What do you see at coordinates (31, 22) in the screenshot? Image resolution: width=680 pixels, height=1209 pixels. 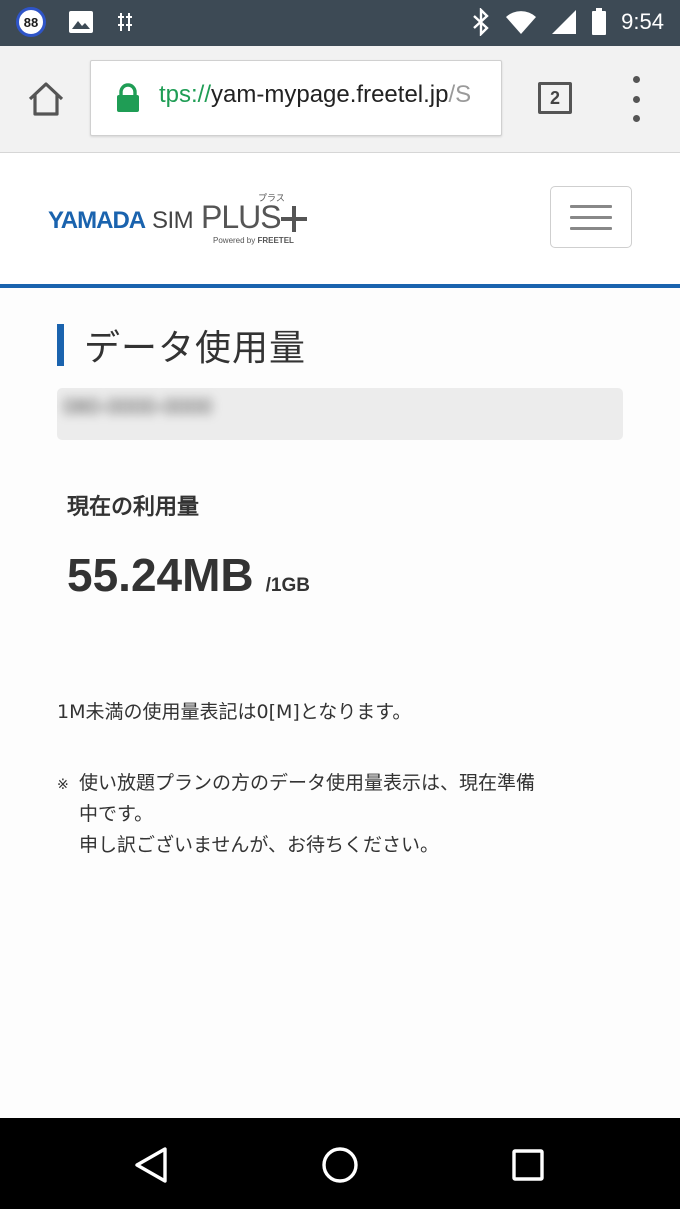 I see `notification-badge-icon: 88` at bounding box center [31, 22].